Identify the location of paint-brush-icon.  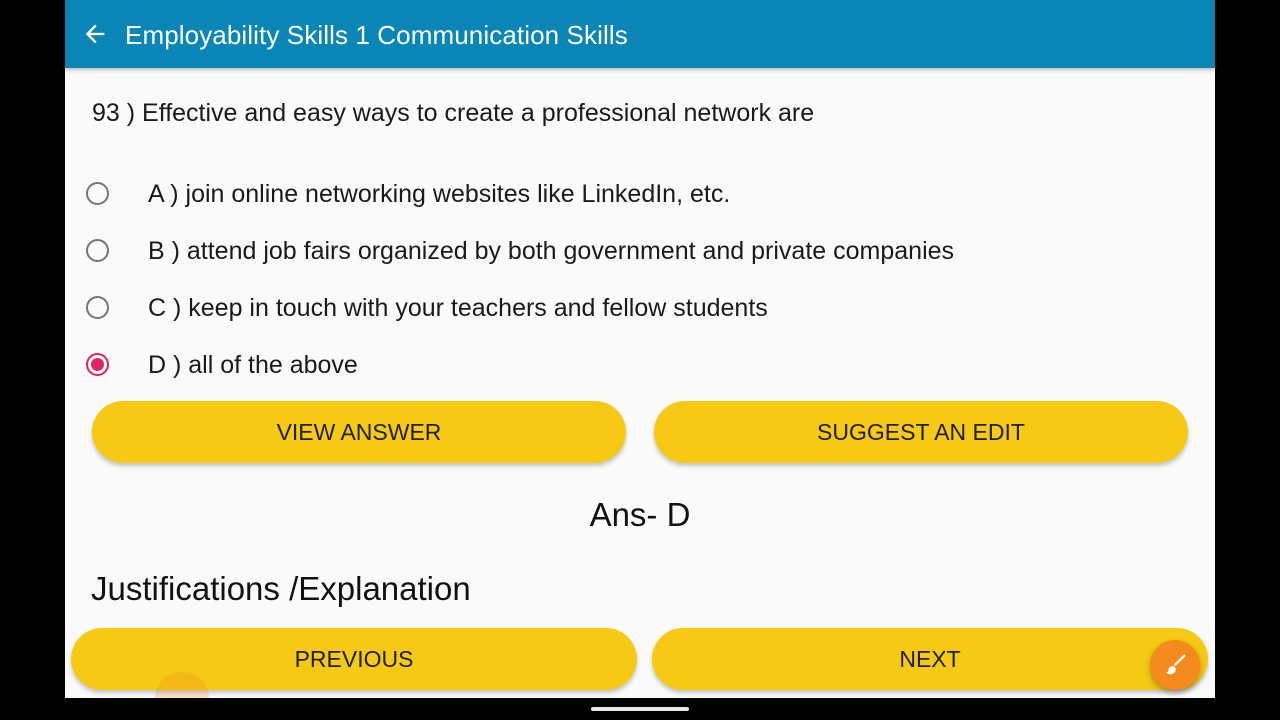
(1176, 664).